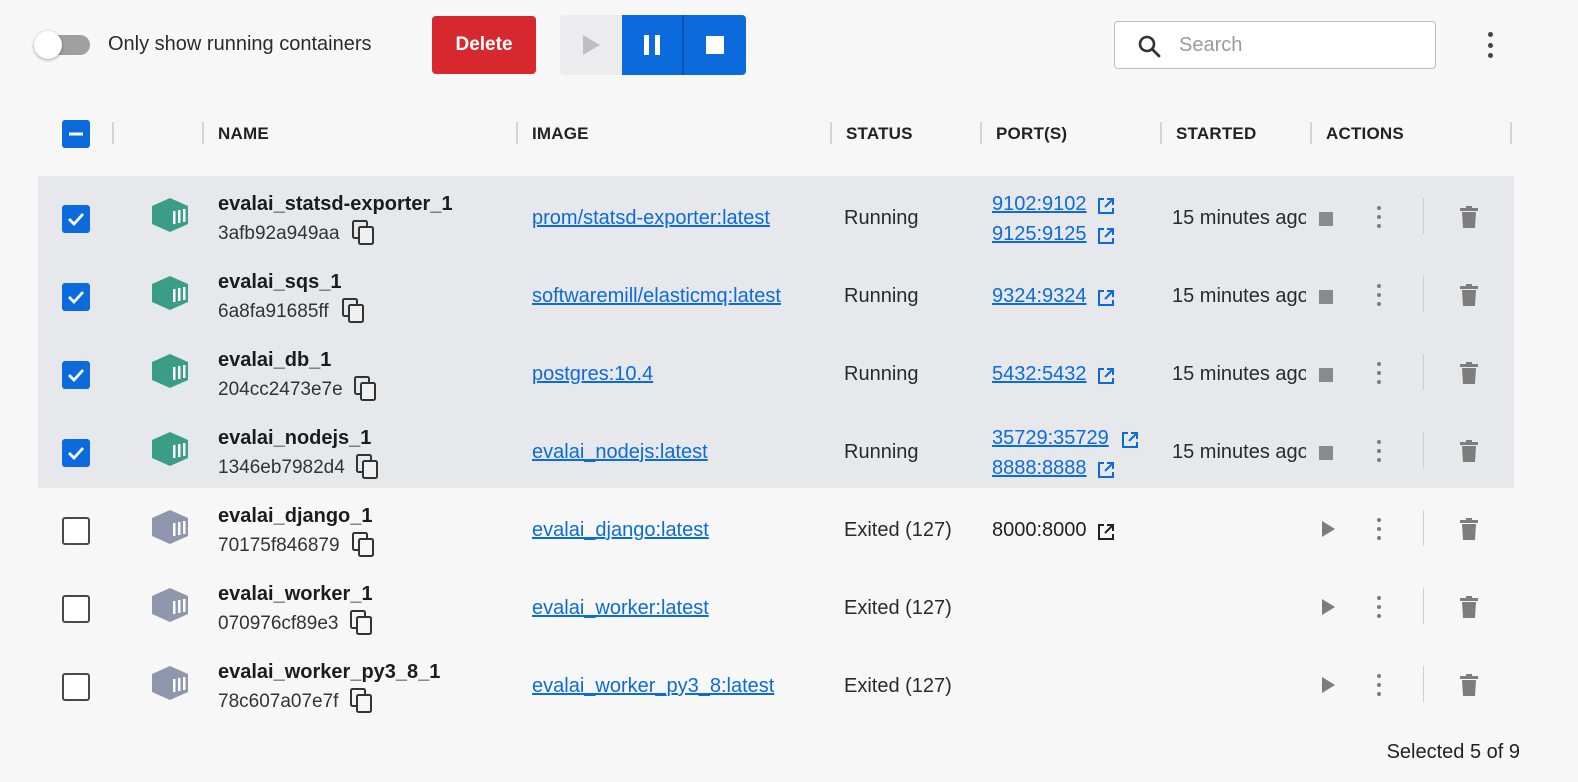 This screenshot has width=1578, height=782. What do you see at coordinates (484, 45) in the screenshot?
I see `delete-button: Delete` at bounding box center [484, 45].